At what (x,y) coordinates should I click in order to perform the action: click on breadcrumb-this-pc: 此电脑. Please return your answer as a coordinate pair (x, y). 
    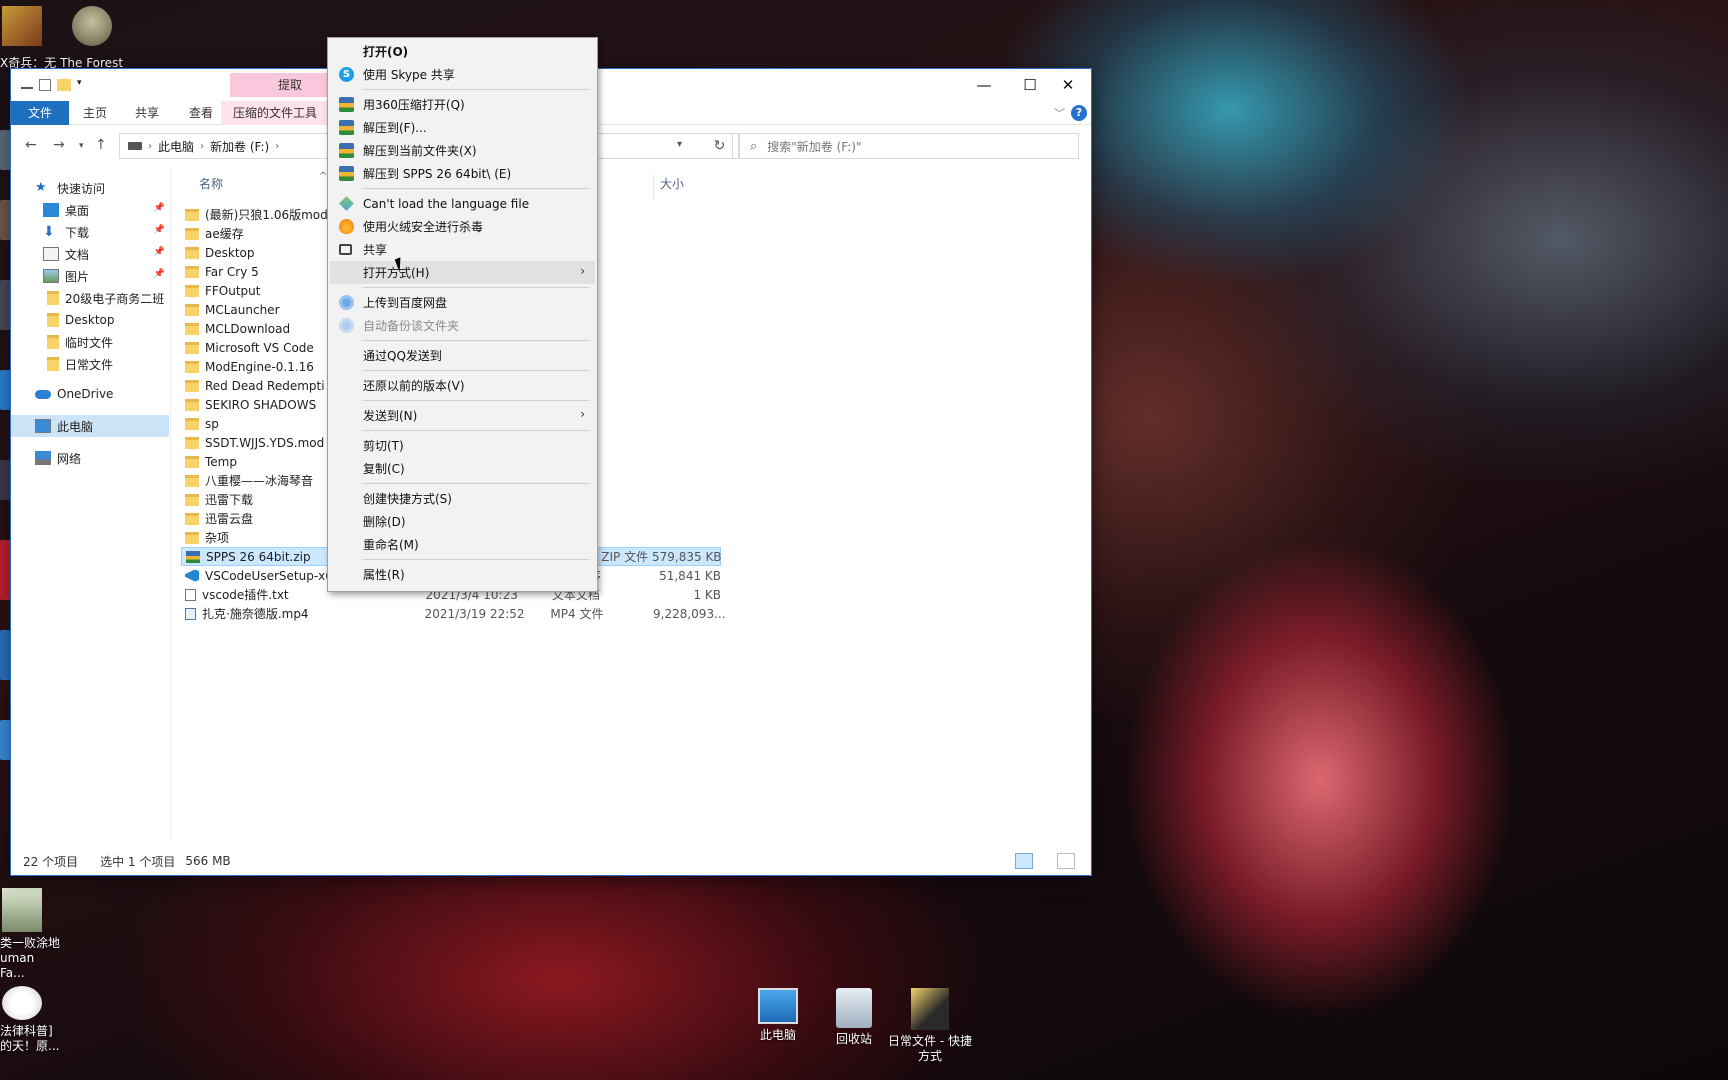
    Looking at the image, I should click on (176, 146).